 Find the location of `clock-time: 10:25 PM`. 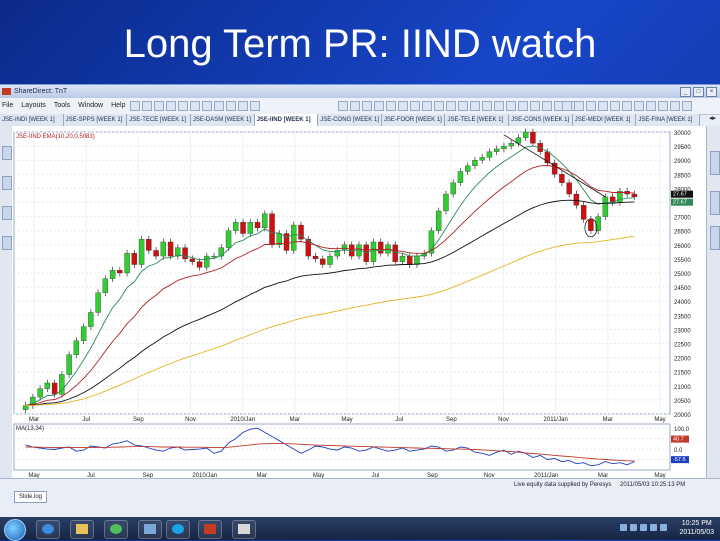

clock-time: 10:25 PM is located at coordinates (696, 523).